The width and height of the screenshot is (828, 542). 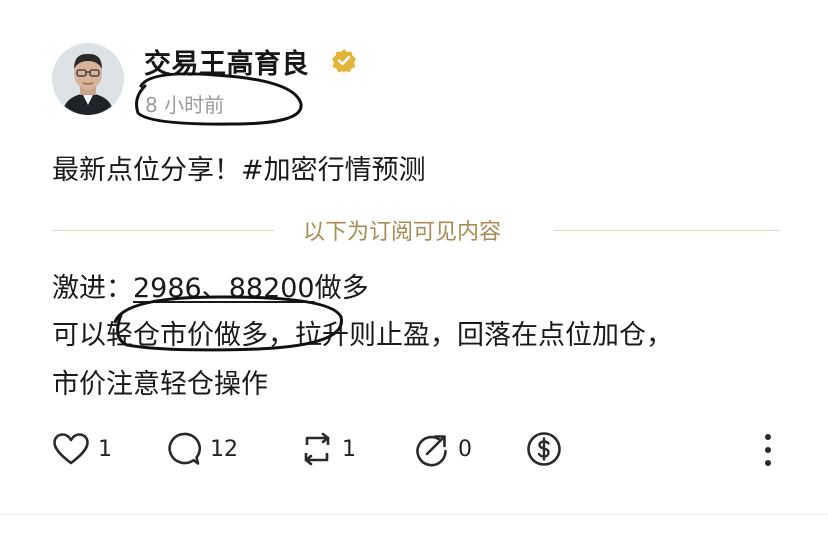 I want to click on repost-count: 1, so click(x=349, y=449).